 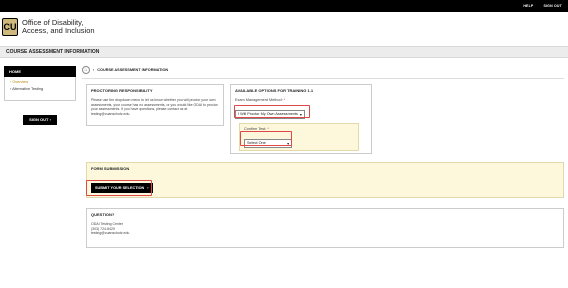 I want to click on sidebar-list: › Overview › Alternative Testing, so click(x=40, y=89).